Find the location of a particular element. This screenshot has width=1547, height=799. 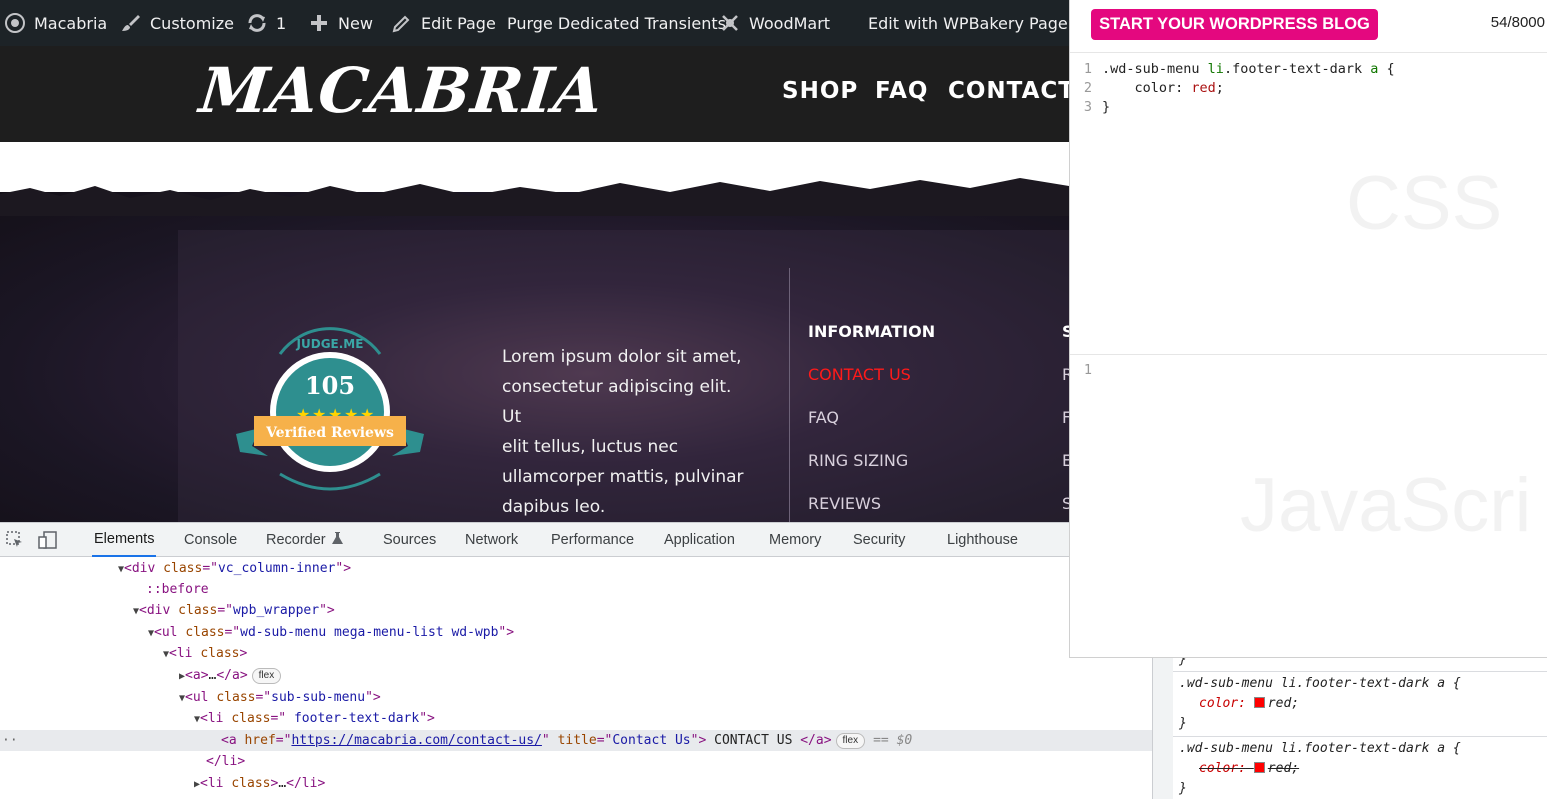

admin-updates: 1 is located at coordinates (266, 23).